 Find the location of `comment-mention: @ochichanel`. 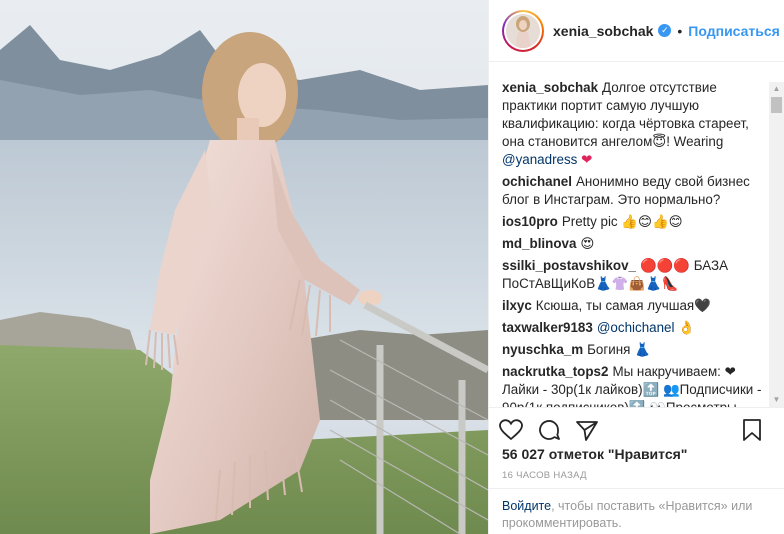

comment-mention: @ochichanel is located at coordinates (636, 327).